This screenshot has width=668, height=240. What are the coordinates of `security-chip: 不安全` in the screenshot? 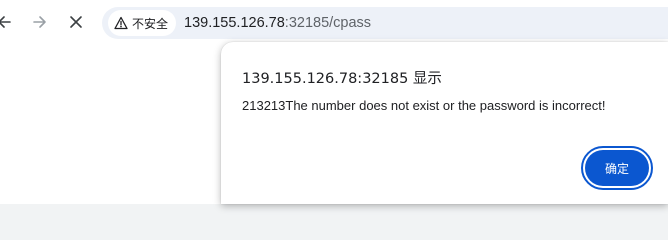 It's located at (142, 23).